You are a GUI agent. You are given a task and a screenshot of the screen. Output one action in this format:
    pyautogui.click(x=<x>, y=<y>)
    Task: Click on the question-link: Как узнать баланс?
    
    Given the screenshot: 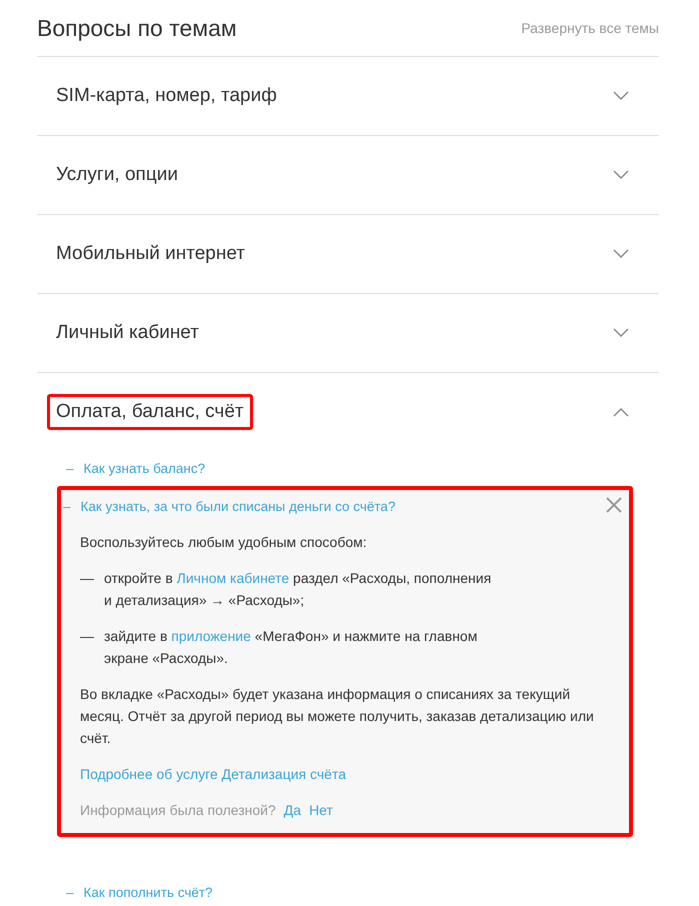 What is the action you would take?
    pyautogui.click(x=145, y=468)
    